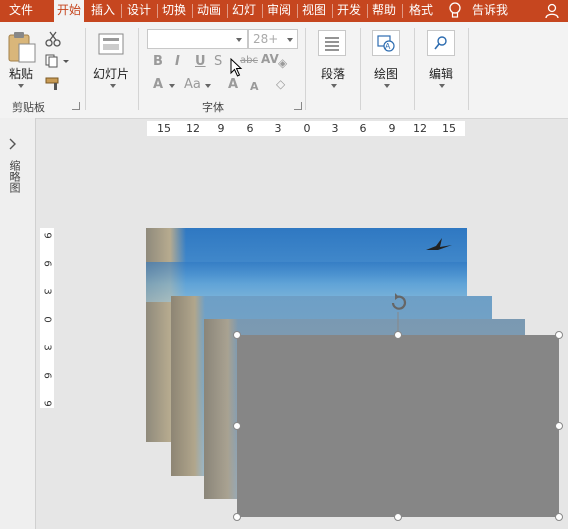  Describe the element at coordinates (455, 11) in the screenshot. I see `lightbulb-icon` at that location.